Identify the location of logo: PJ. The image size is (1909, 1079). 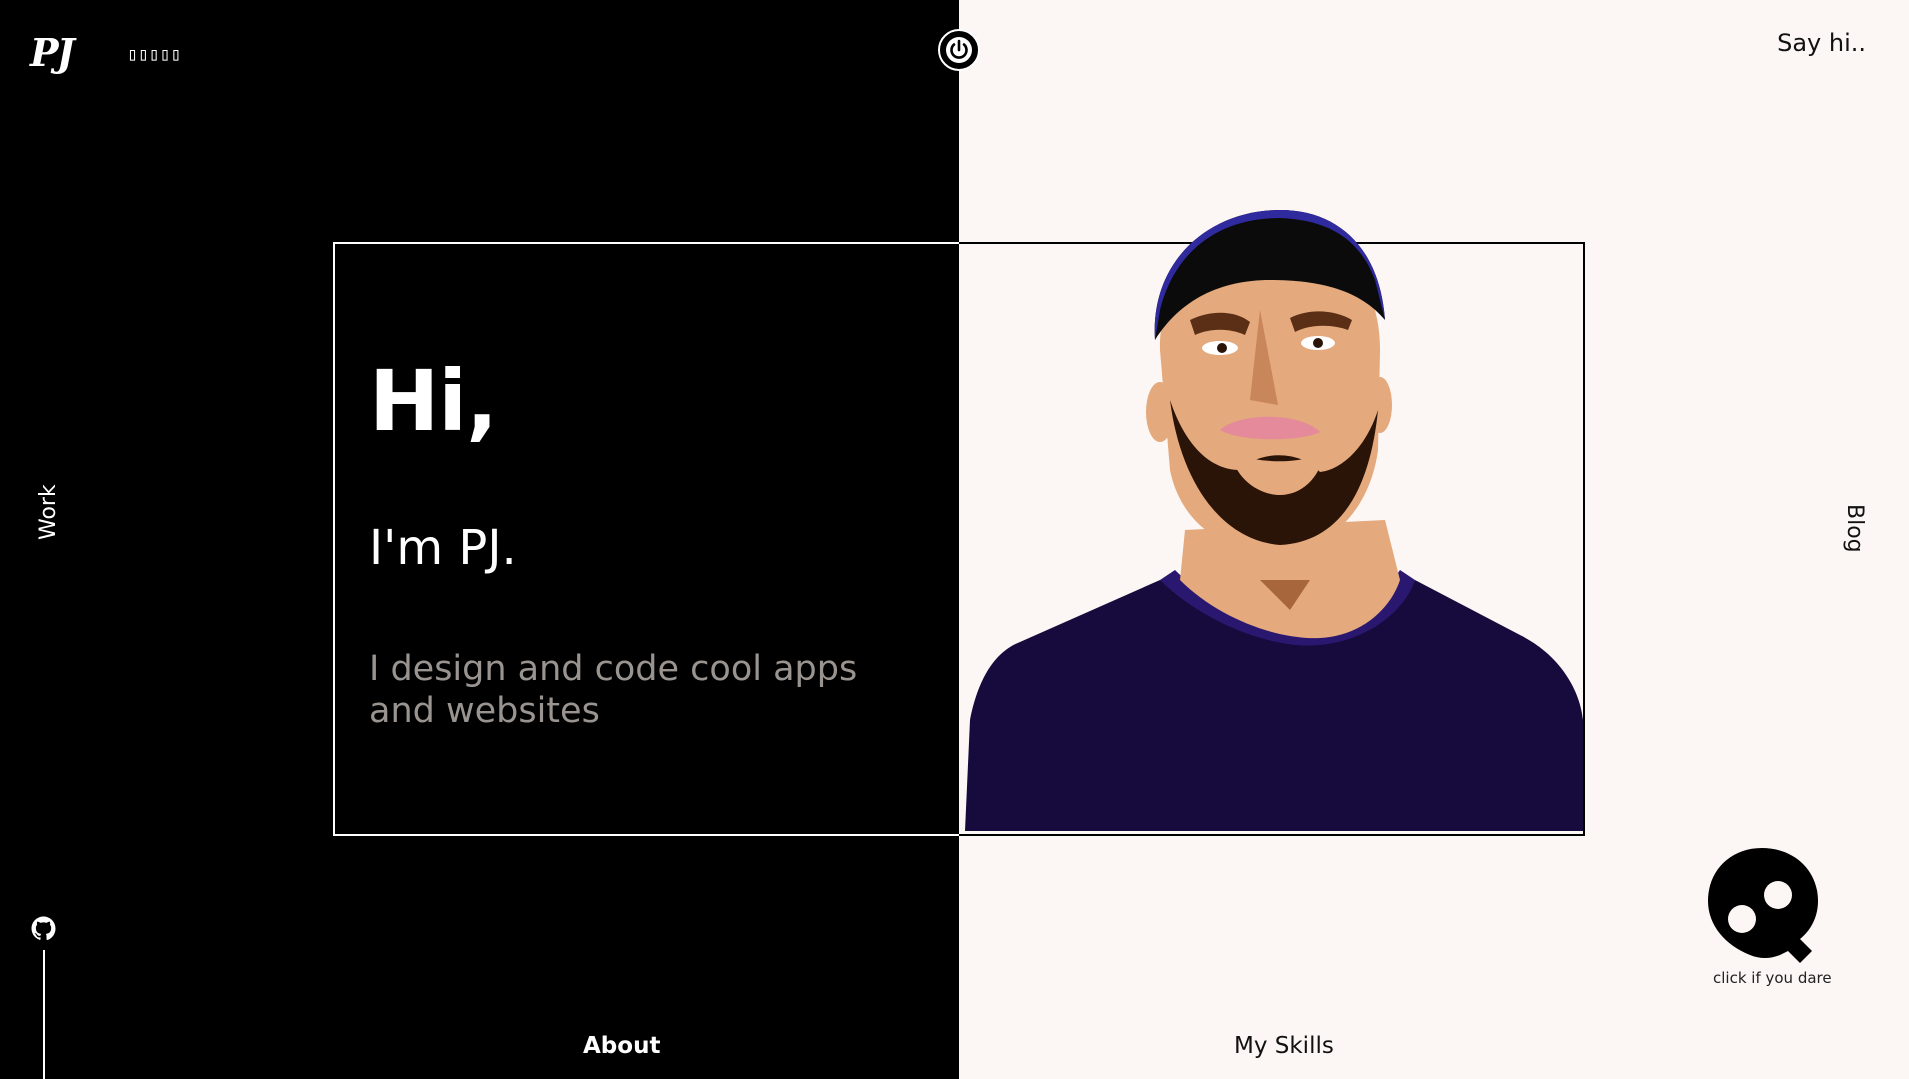
(52, 52).